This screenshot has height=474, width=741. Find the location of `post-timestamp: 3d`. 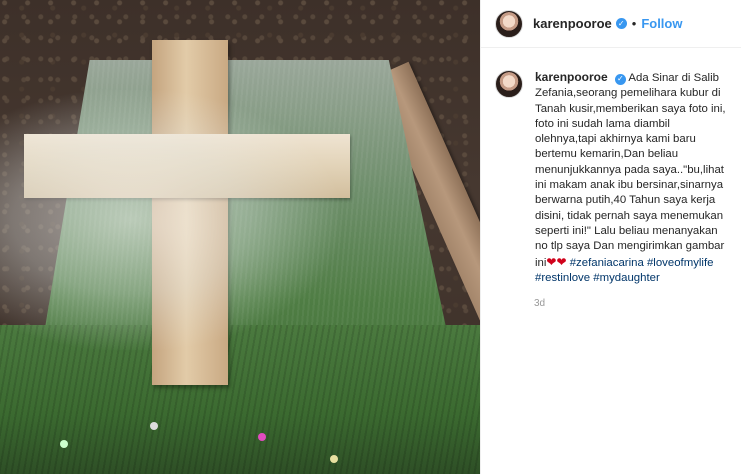

post-timestamp: 3d is located at coordinates (637, 303).